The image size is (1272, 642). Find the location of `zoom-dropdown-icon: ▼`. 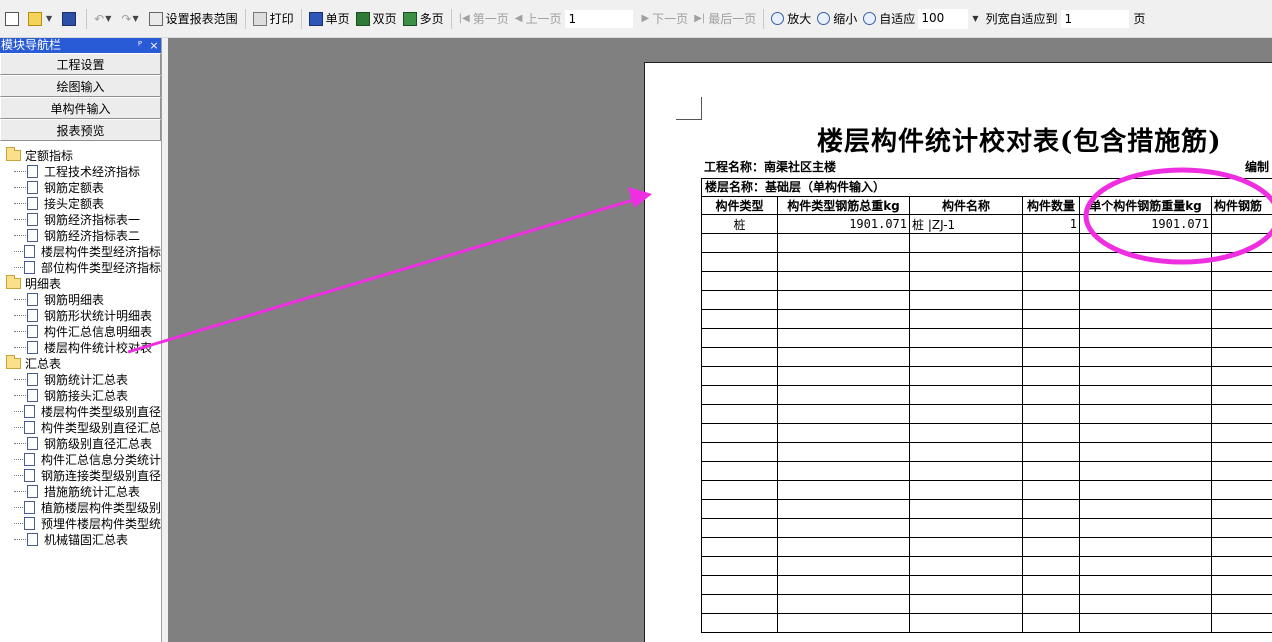

zoom-dropdown-icon: ▼ is located at coordinates (975, 18).